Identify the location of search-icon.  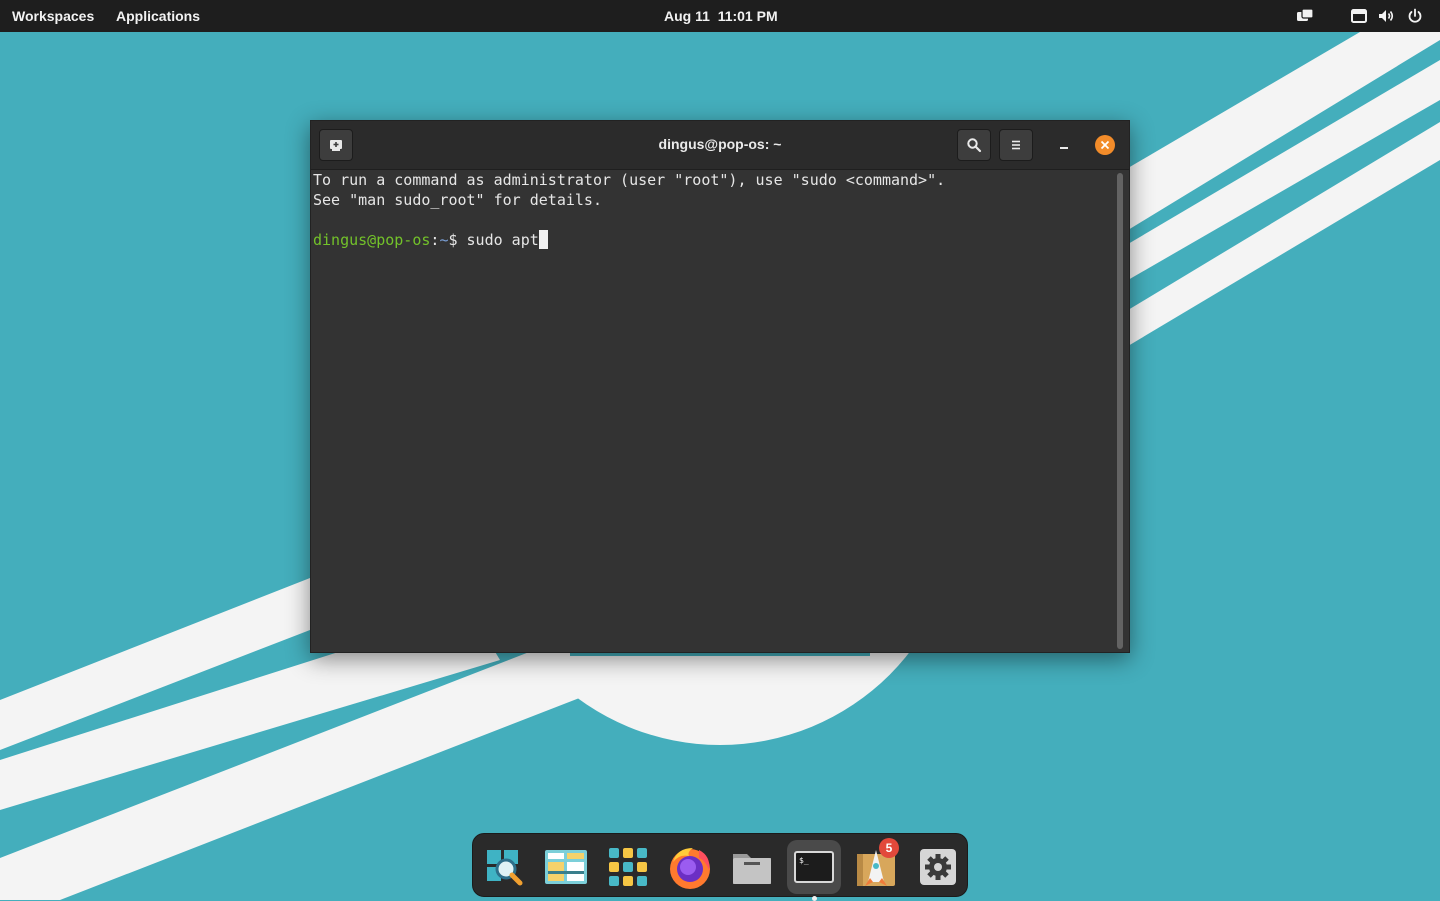
(974, 145).